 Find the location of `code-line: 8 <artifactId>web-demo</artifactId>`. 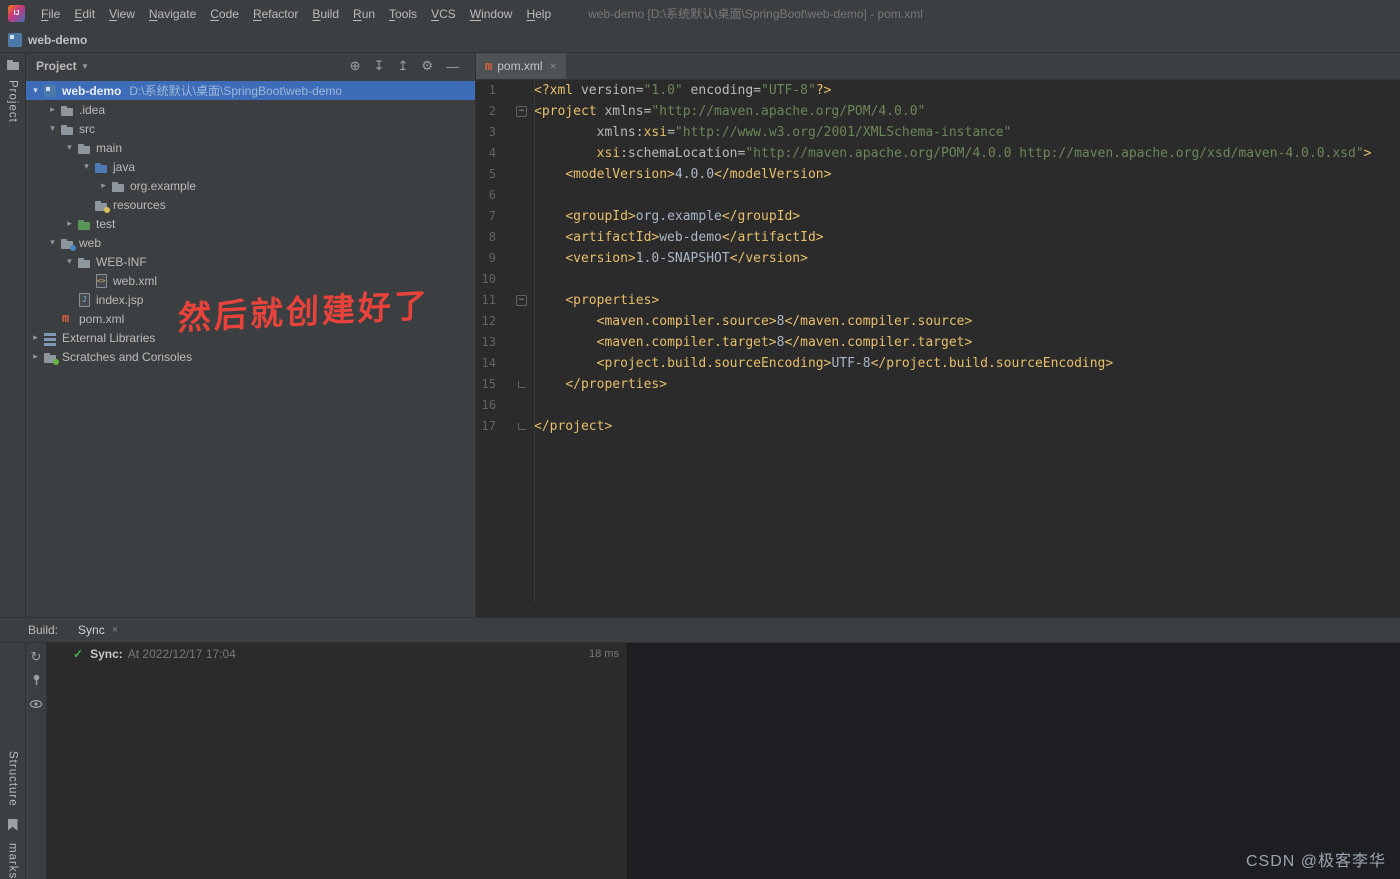

code-line: 8 <artifactId>web-demo</artifactId> is located at coordinates (938, 237).